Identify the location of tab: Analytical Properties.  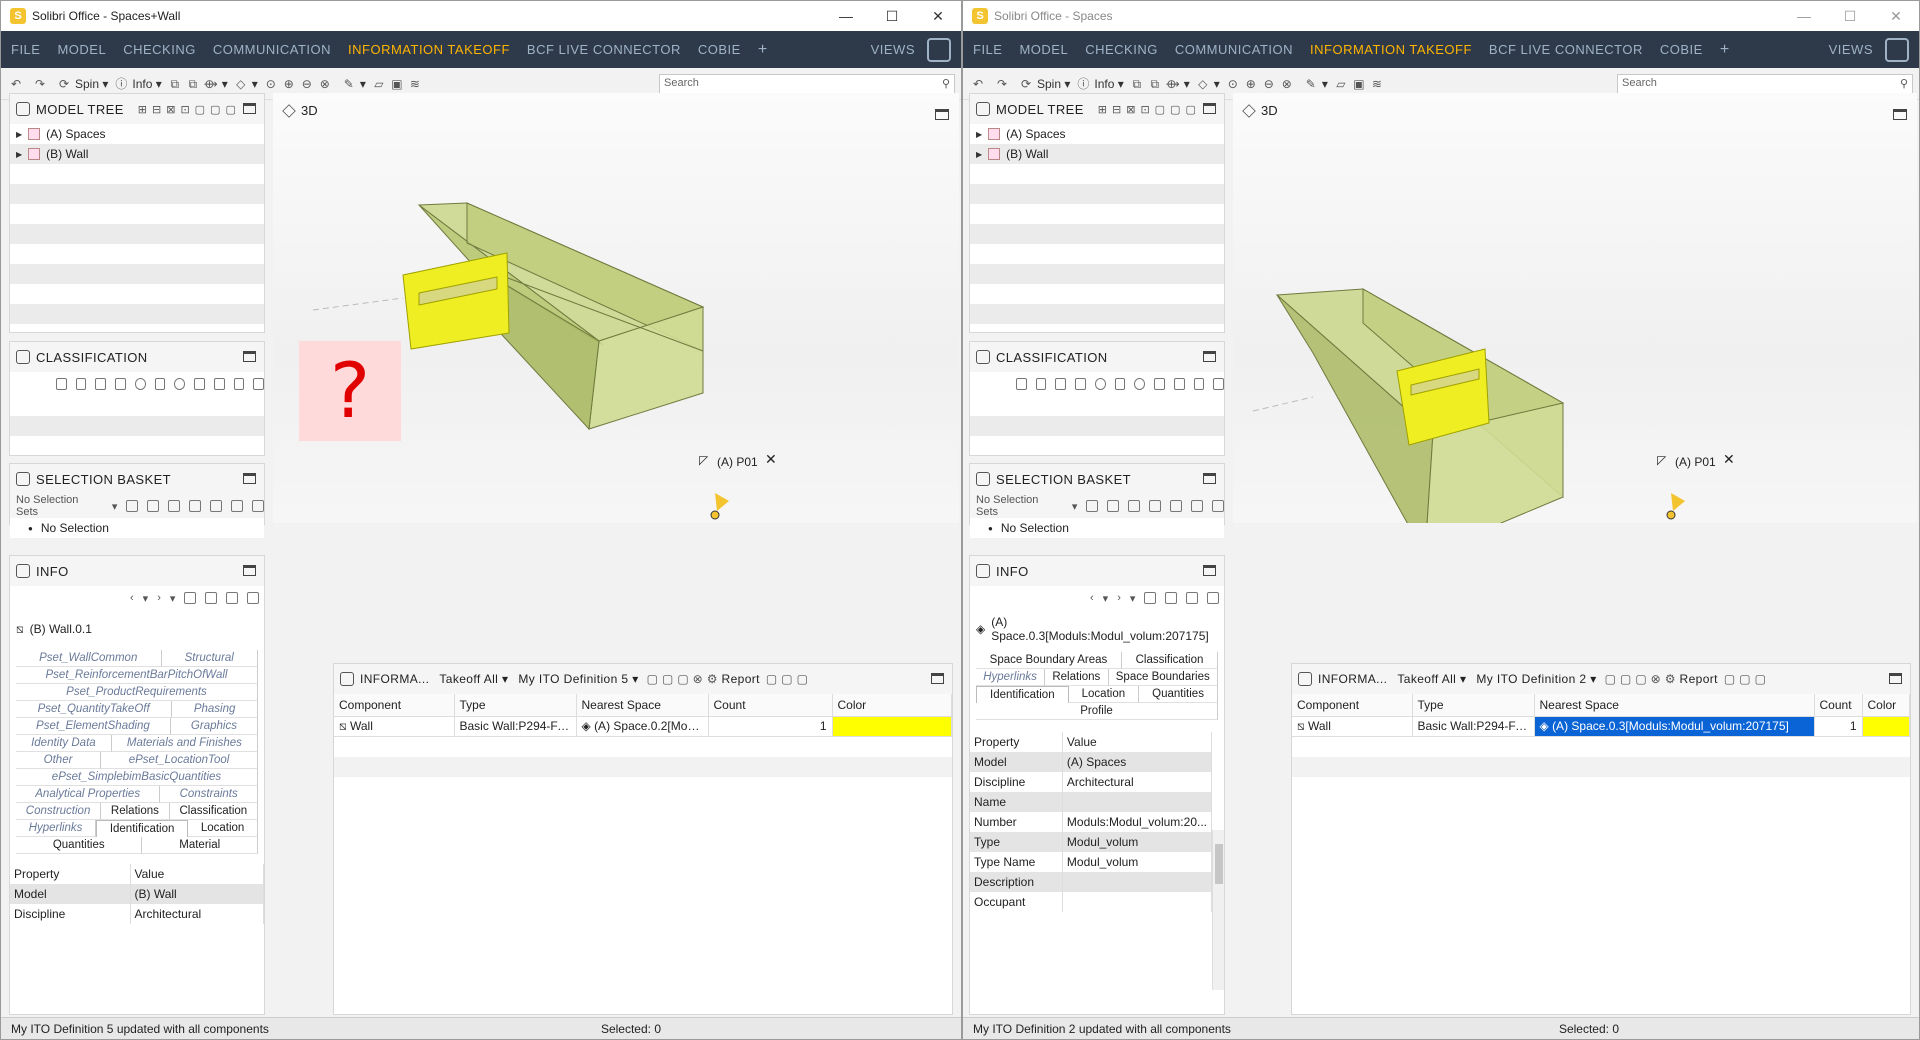
(88, 794).